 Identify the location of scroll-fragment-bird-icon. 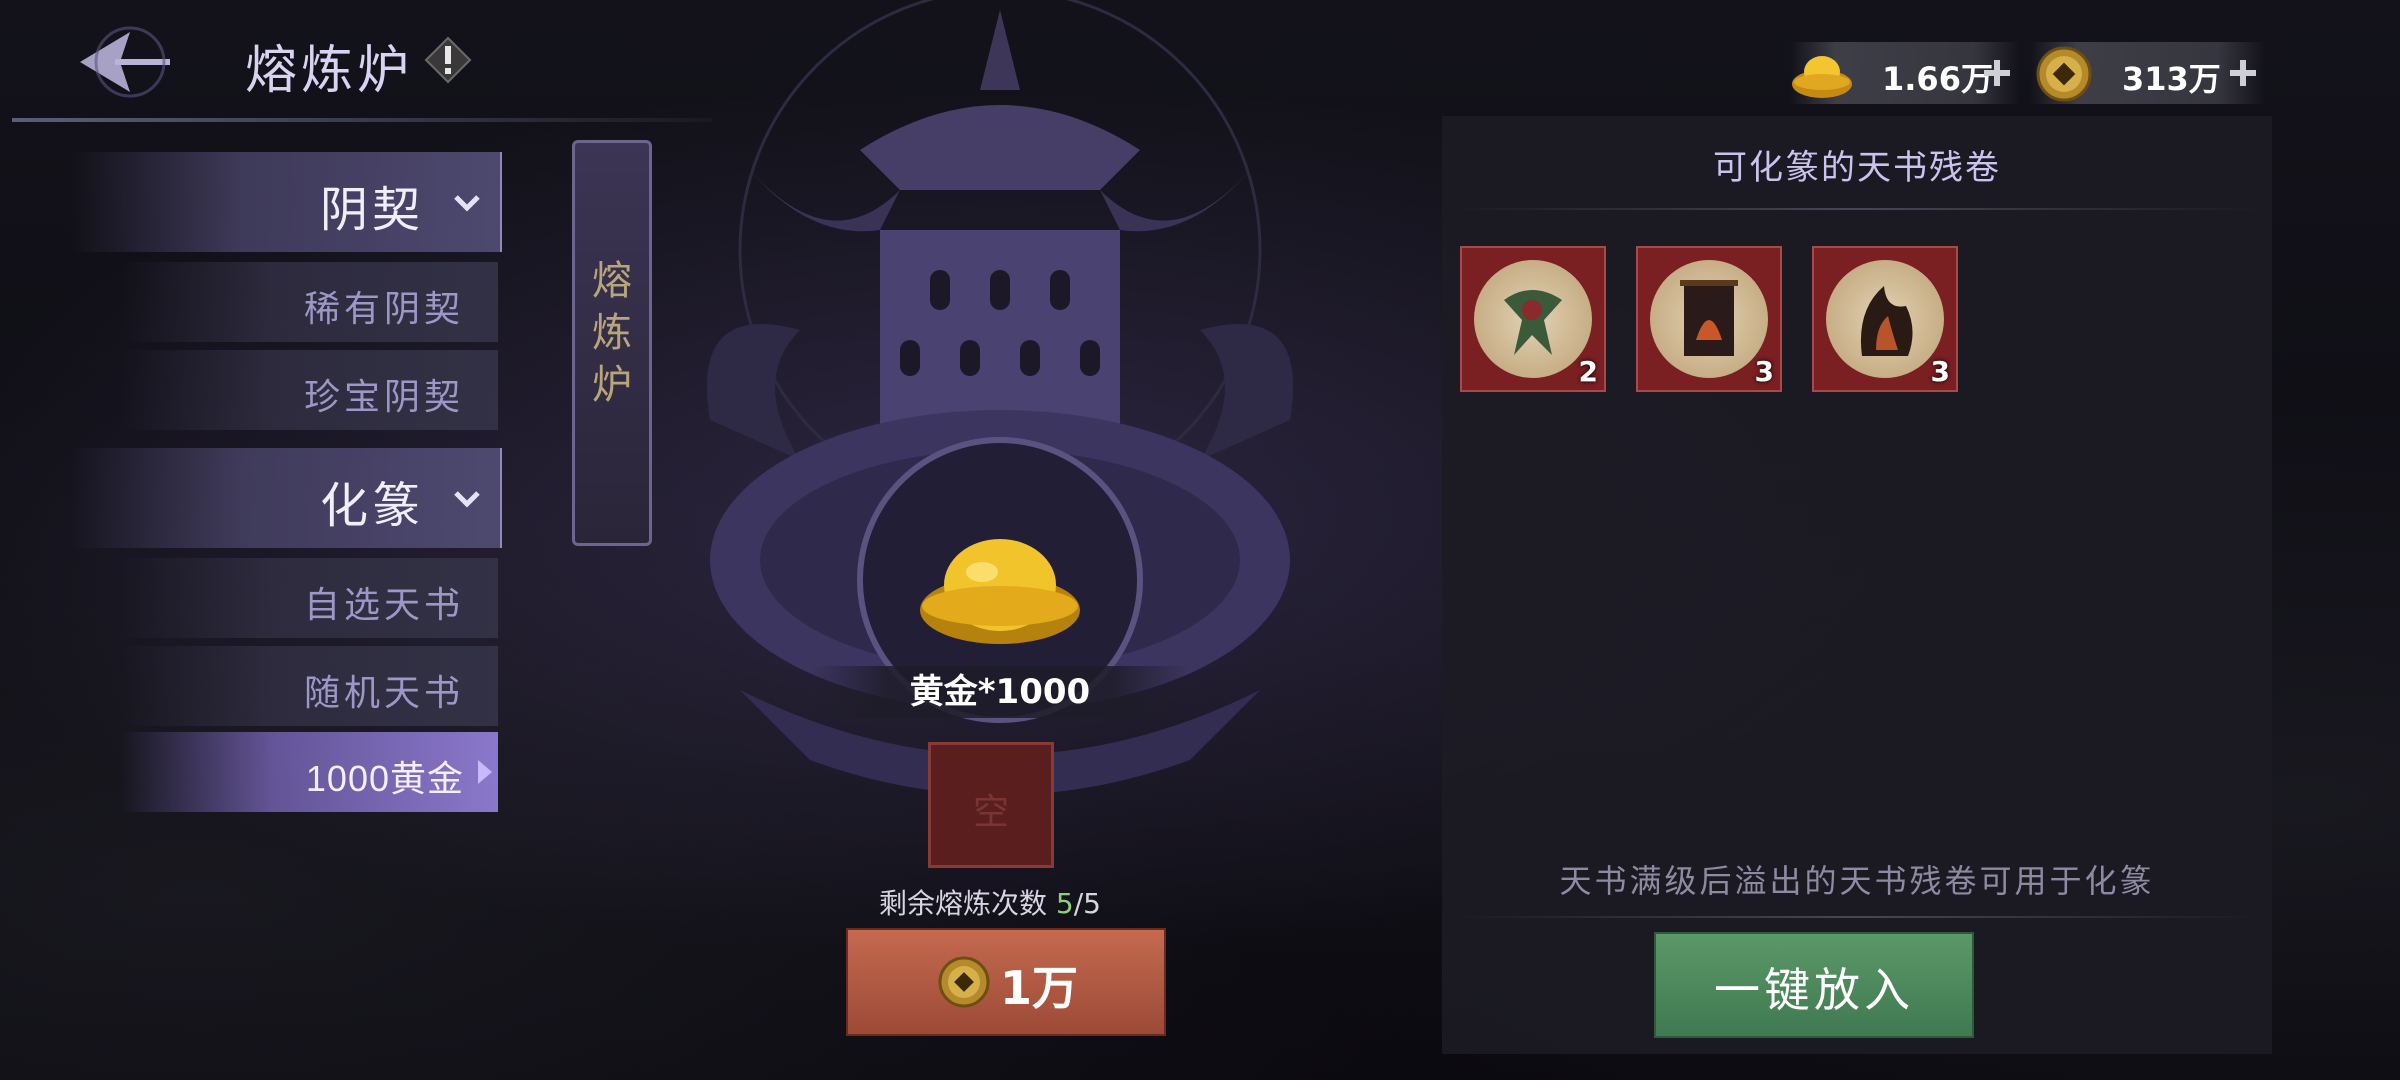
(1533, 319).